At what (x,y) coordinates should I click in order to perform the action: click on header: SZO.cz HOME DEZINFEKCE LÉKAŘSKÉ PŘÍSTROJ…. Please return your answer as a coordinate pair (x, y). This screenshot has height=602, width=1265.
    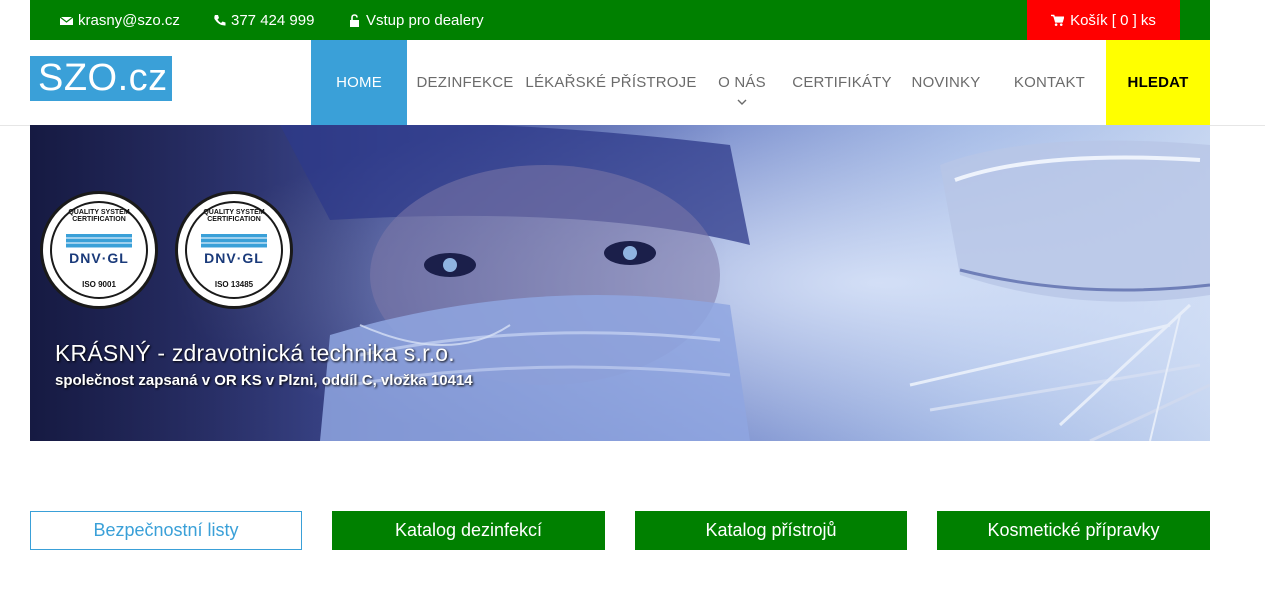
    Looking at the image, I should click on (632, 83).